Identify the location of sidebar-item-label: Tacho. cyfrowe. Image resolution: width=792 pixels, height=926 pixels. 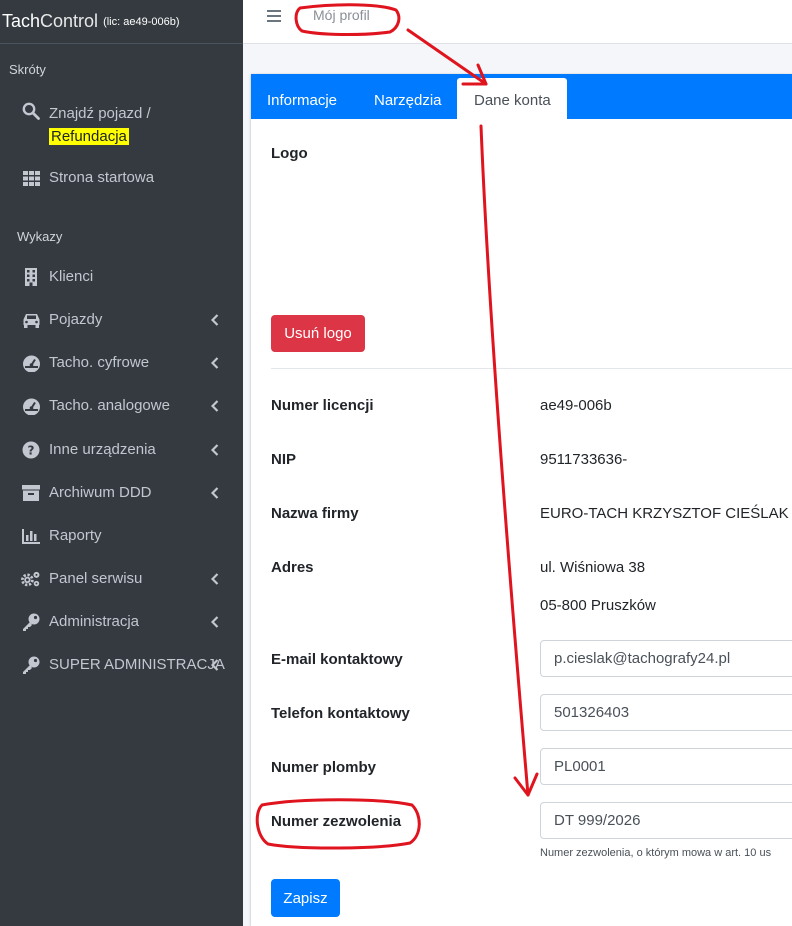
(99, 362).